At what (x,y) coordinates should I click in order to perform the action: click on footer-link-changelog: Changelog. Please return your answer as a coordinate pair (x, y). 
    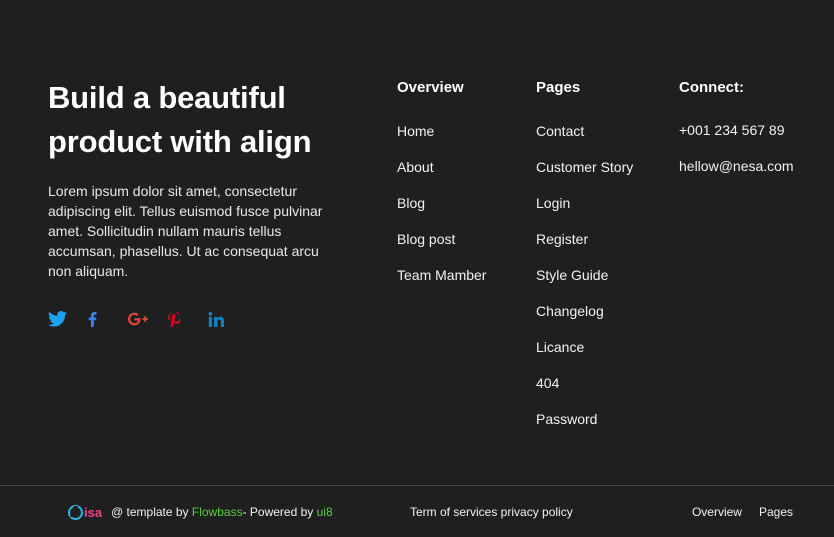
    Looking at the image, I should click on (601, 321).